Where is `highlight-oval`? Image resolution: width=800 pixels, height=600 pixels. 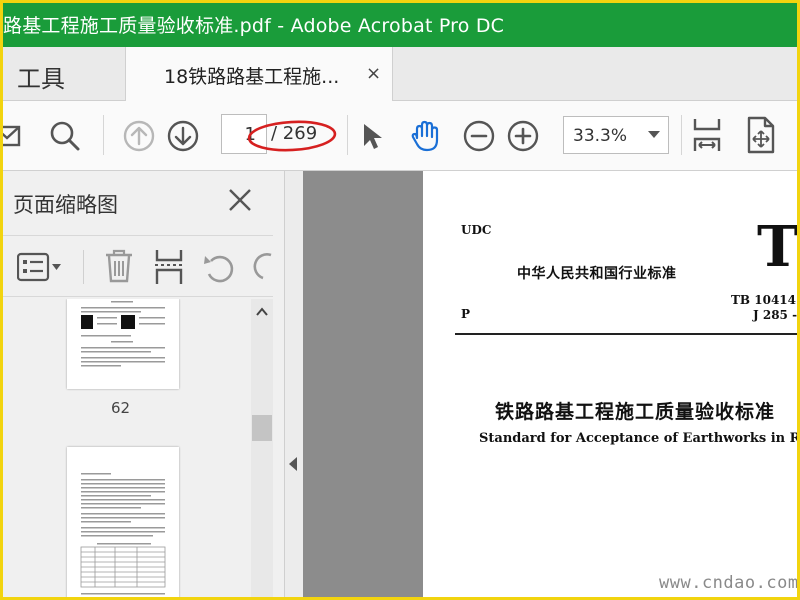
highlight-oval is located at coordinates (292, 136).